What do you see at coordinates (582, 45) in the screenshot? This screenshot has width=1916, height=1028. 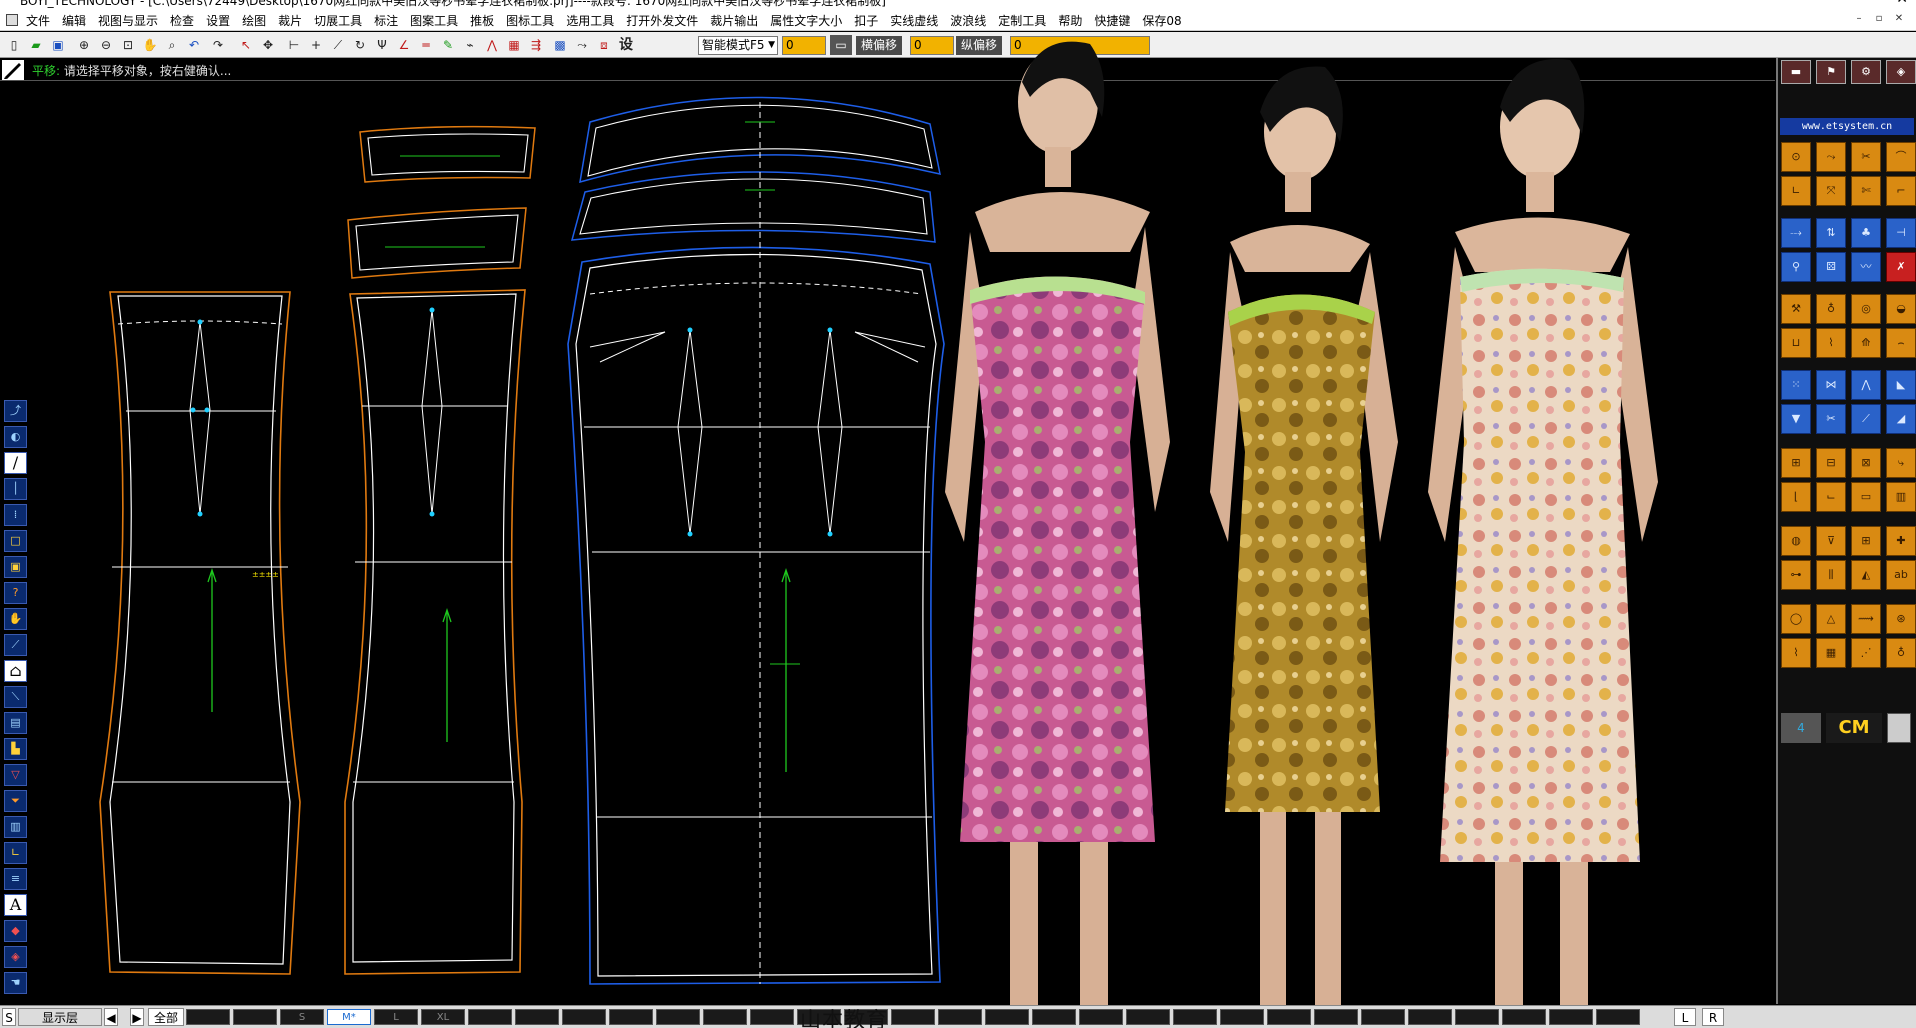 I see `curve-tool-icon: ⤳` at bounding box center [582, 45].